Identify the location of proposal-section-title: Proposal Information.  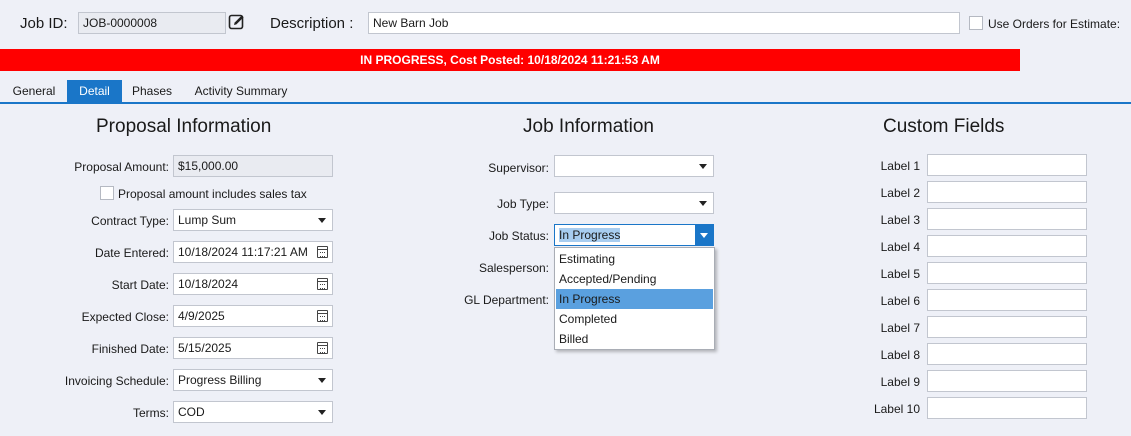
(184, 126).